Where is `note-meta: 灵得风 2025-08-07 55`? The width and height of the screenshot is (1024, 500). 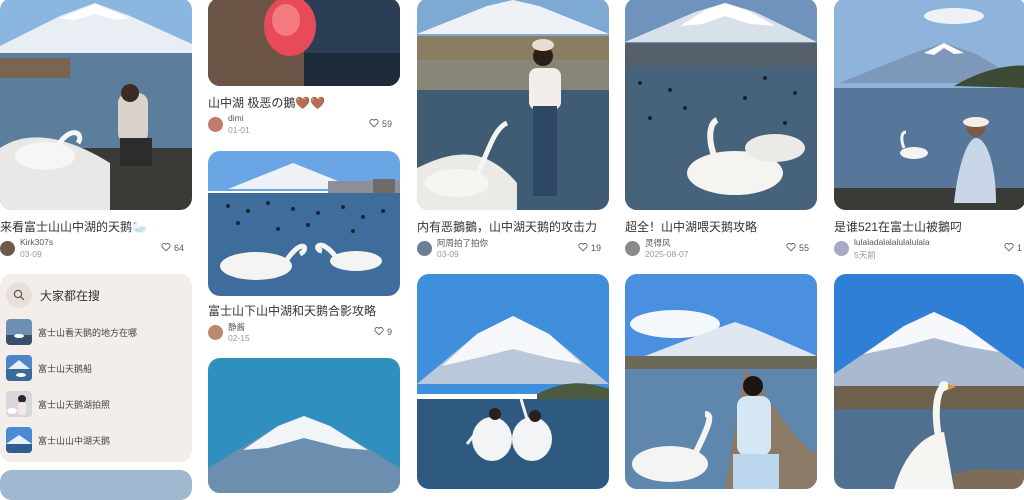
note-meta: 灵得风 2025-08-07 55 is located at coordinates (721, 250).